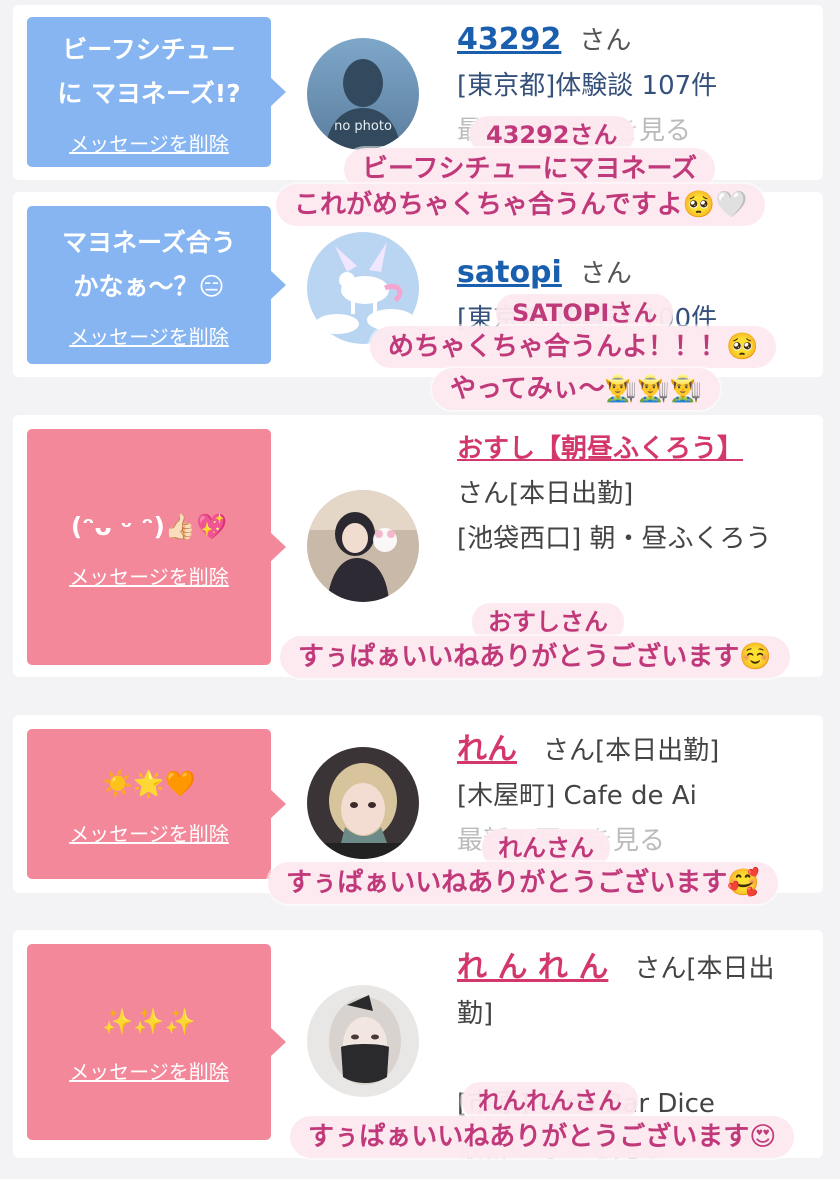  What do you see at coordinates (577, 796) in the screenshot?
I see `user-detail: [木屋町] Cafe de Ai` at bounding box center [577, 796].